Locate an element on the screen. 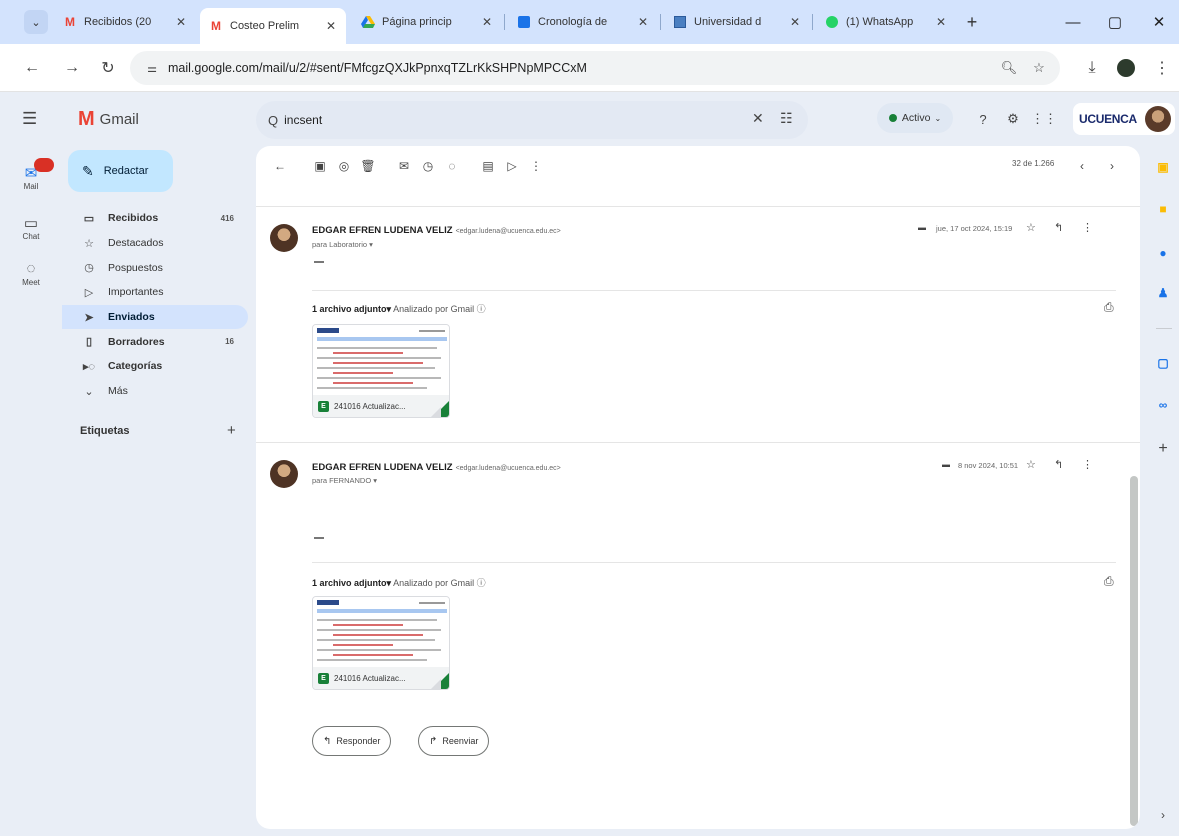  newer-icon: ‹ is located at coordinates (1082, 166).